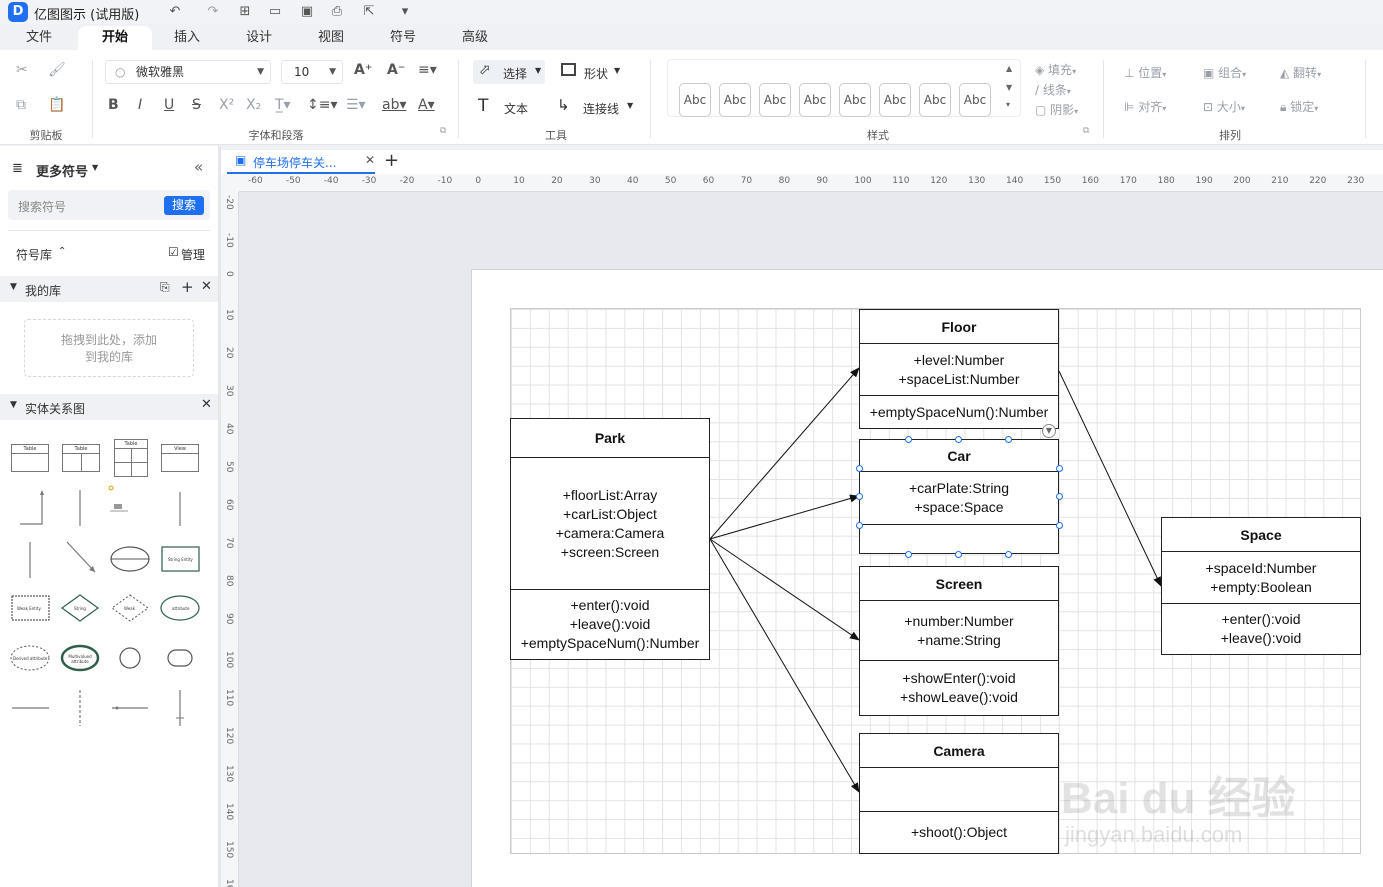 The width and height of the screenshot is (1383, 887). Describe the element at coordinates (735, 100) in the screenshot. I see `style-preset-2: Abc` at that location.